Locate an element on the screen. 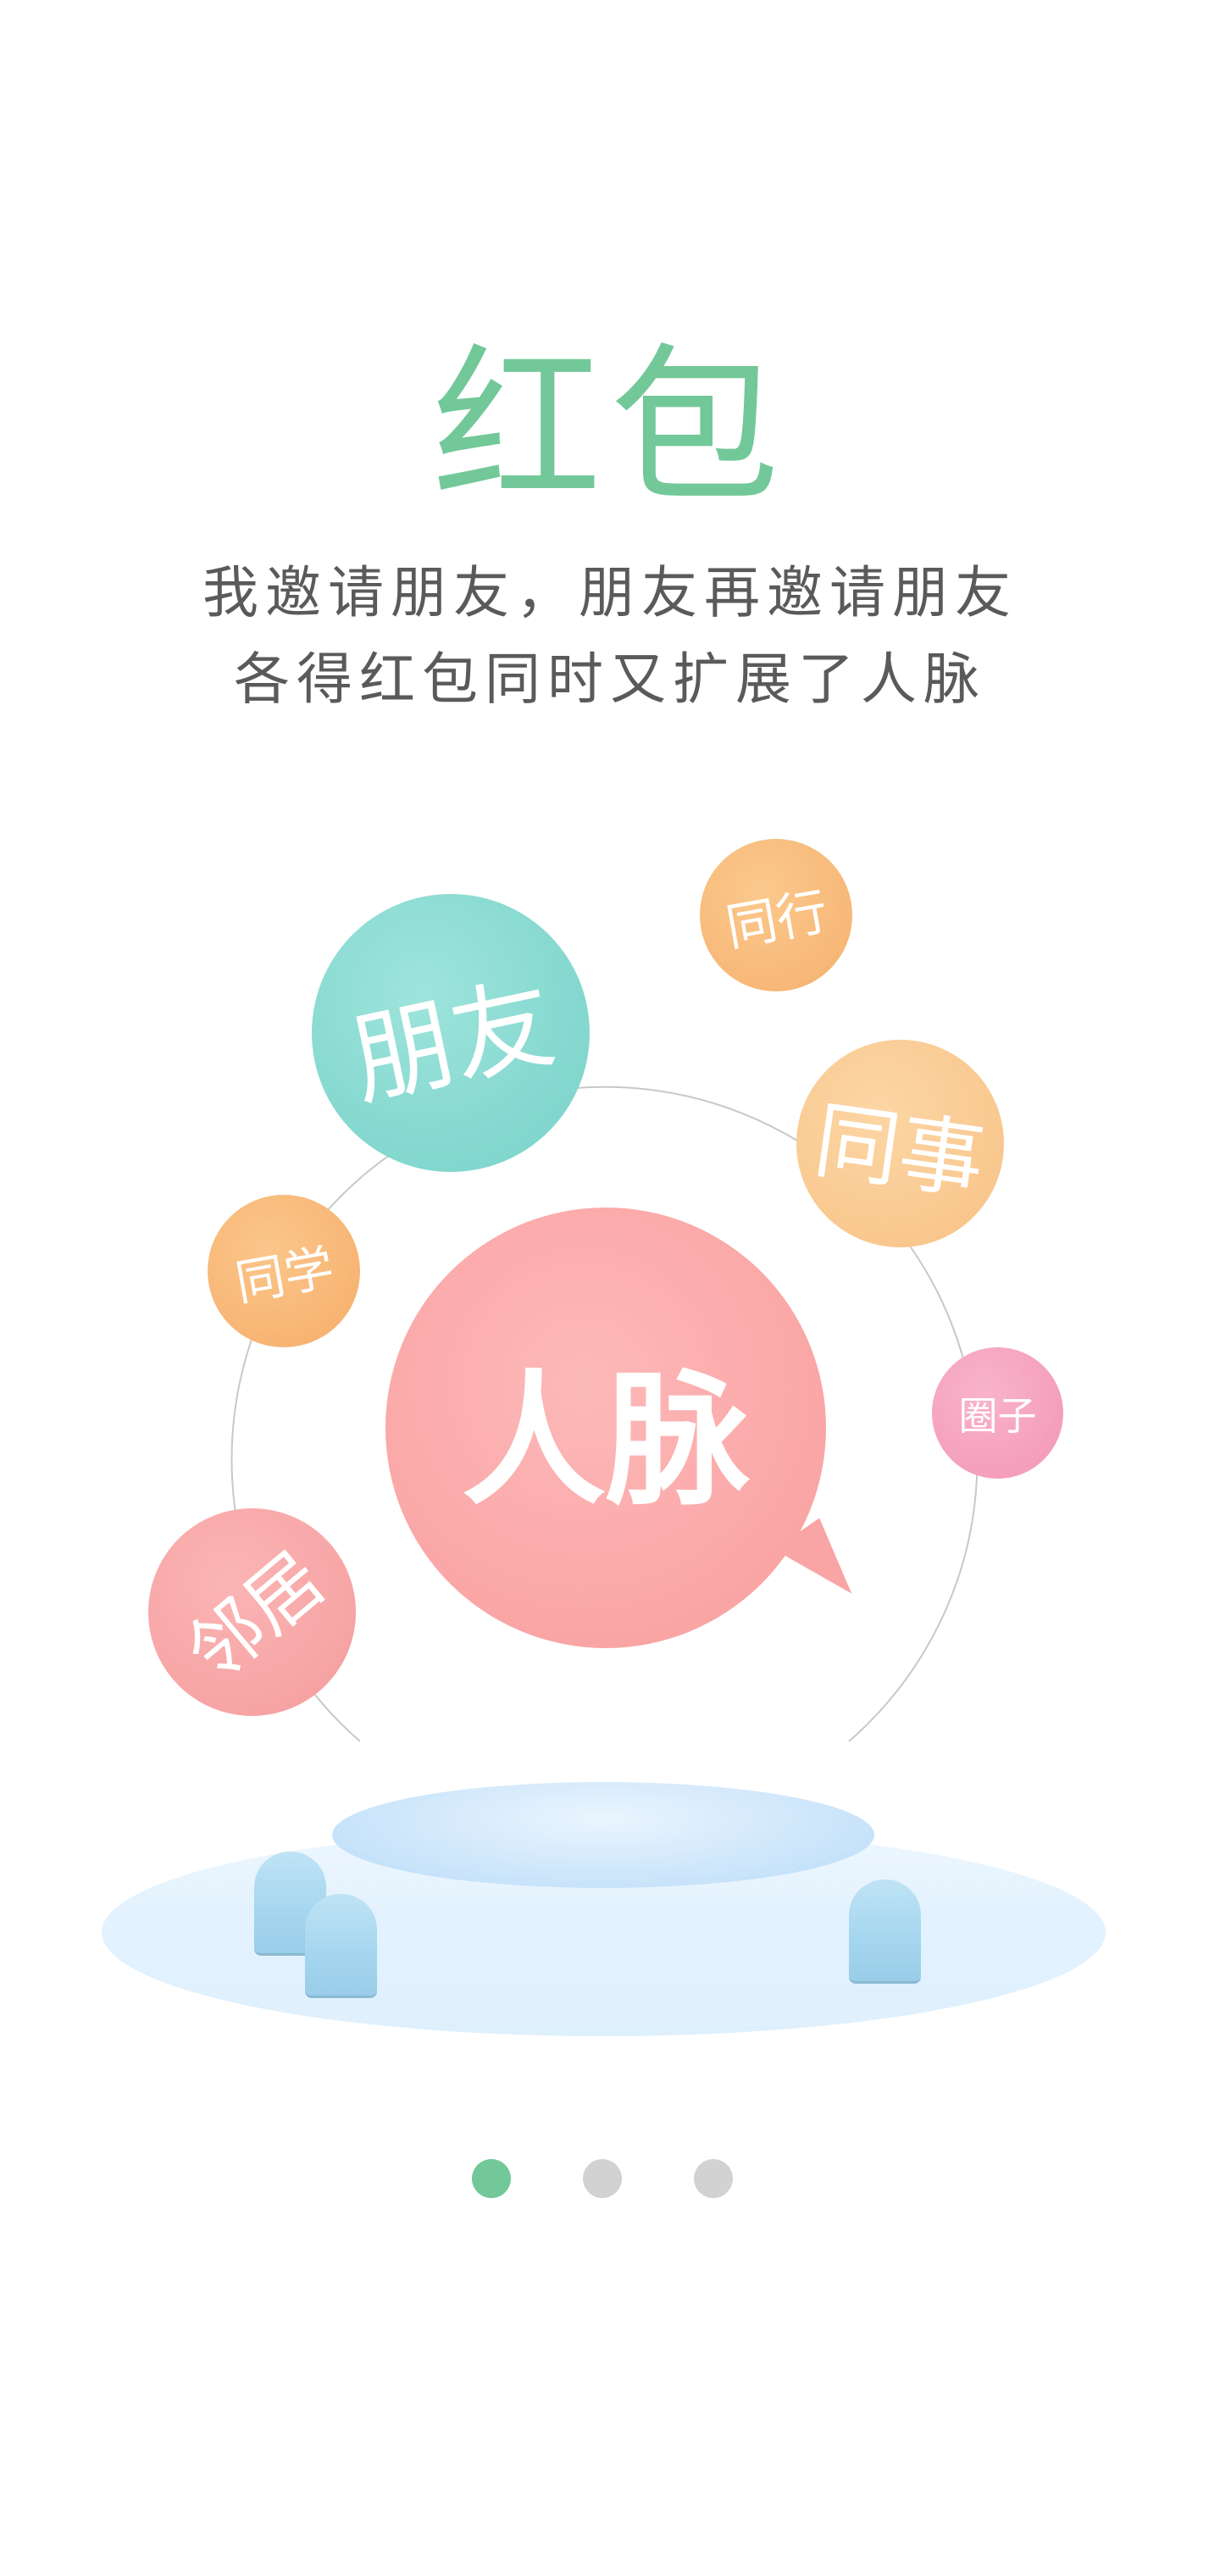 Image resolution: width=1220 pixels, height=2576 pixels. bubble-colleague: 同事 is located at coordinates (900, 1143).